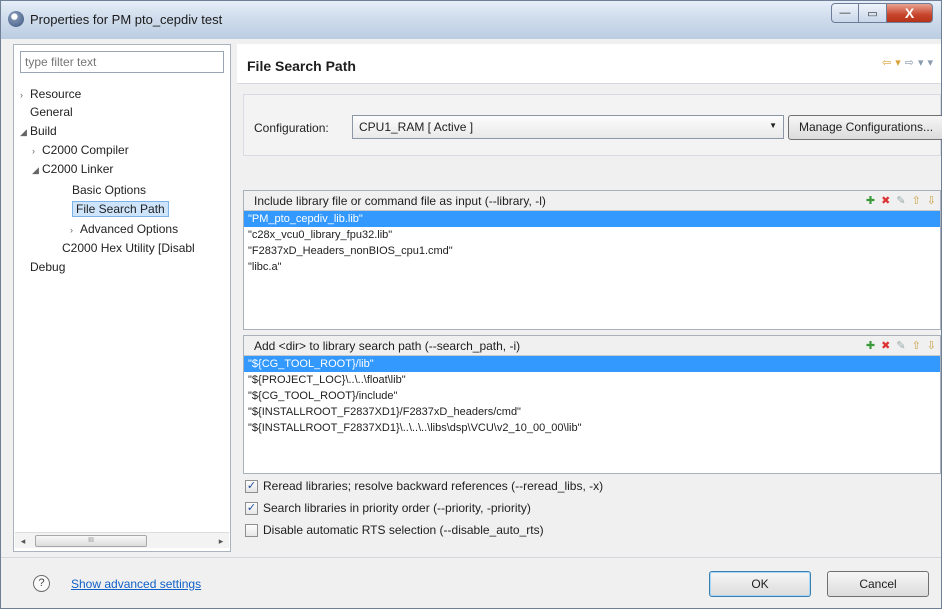 The image size is (942, 609). Describe the element at coordinates (416, 127) in the screenshot. I see `configuration-value: CPU1_RAM [ Active ]` at that location.